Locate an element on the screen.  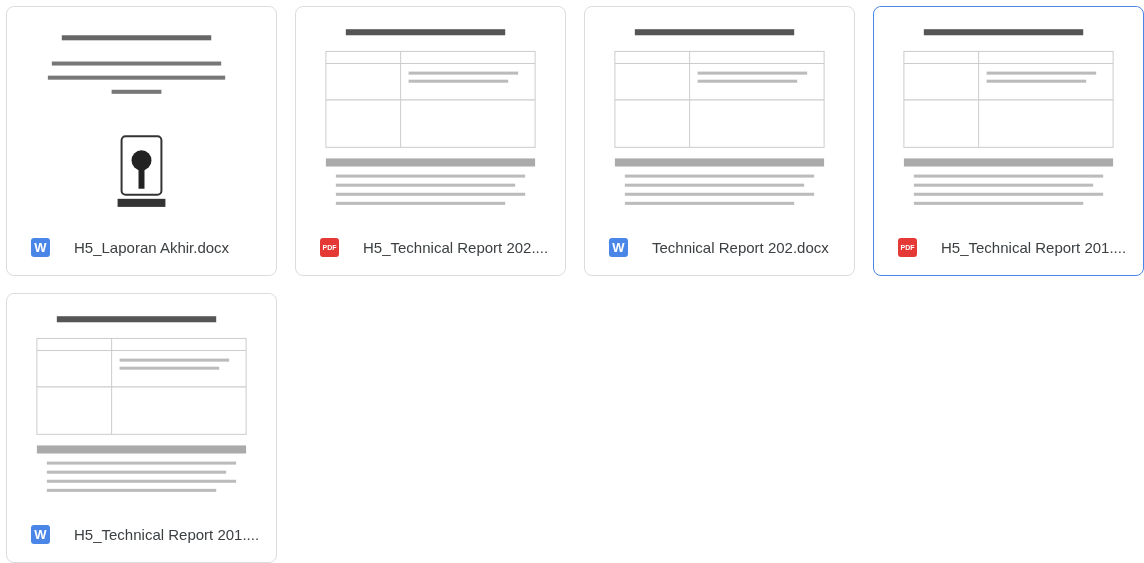
file-name: H5_Laporan Akhir.docx is located at coordinates (152, 247).